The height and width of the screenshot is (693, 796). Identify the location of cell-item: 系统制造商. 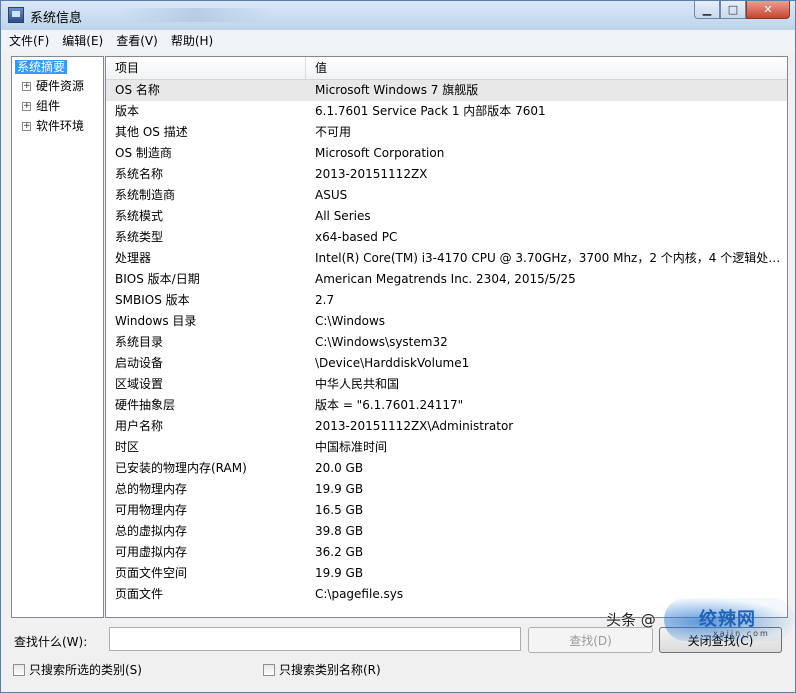
(145, 195).